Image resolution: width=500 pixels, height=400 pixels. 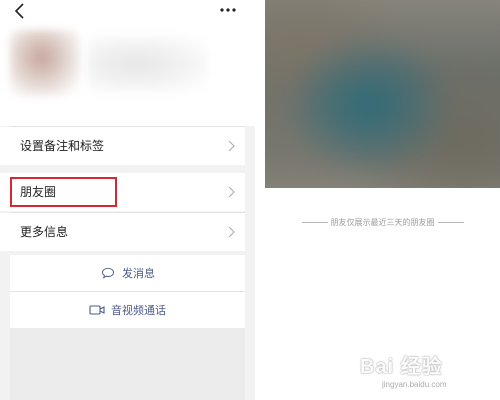 What do you see at coordinates (450, 222) in the screenshot?
I see `notice-dash-right` at bounding box center [450, 222].